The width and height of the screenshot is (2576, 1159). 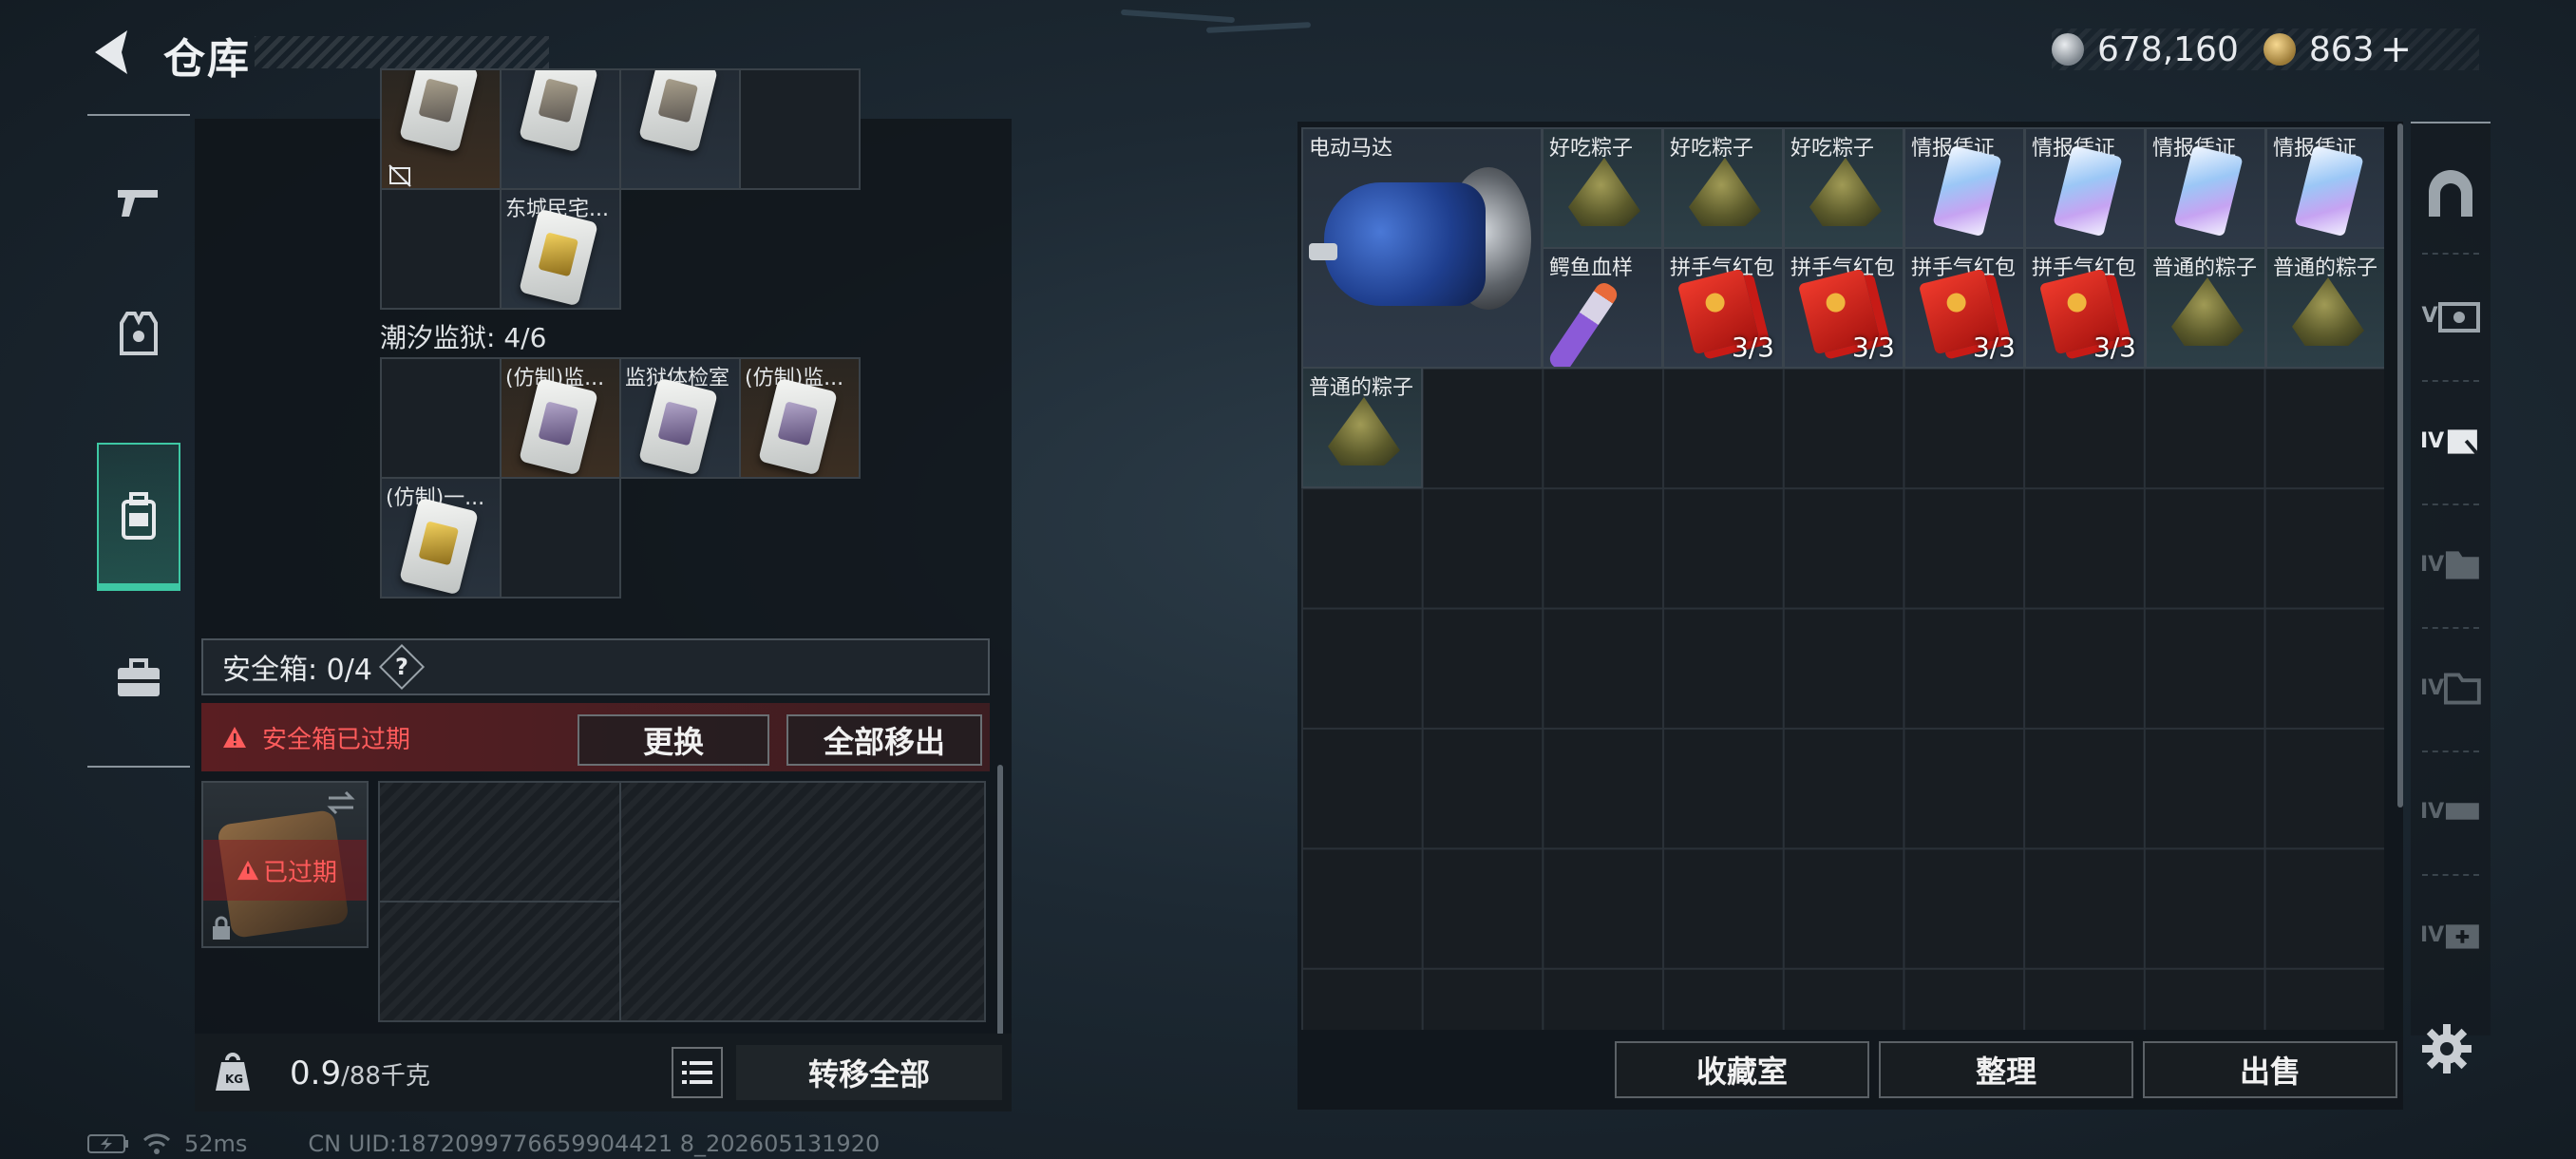 I want to click on gear-icon, so click(x=2446, y=1048).